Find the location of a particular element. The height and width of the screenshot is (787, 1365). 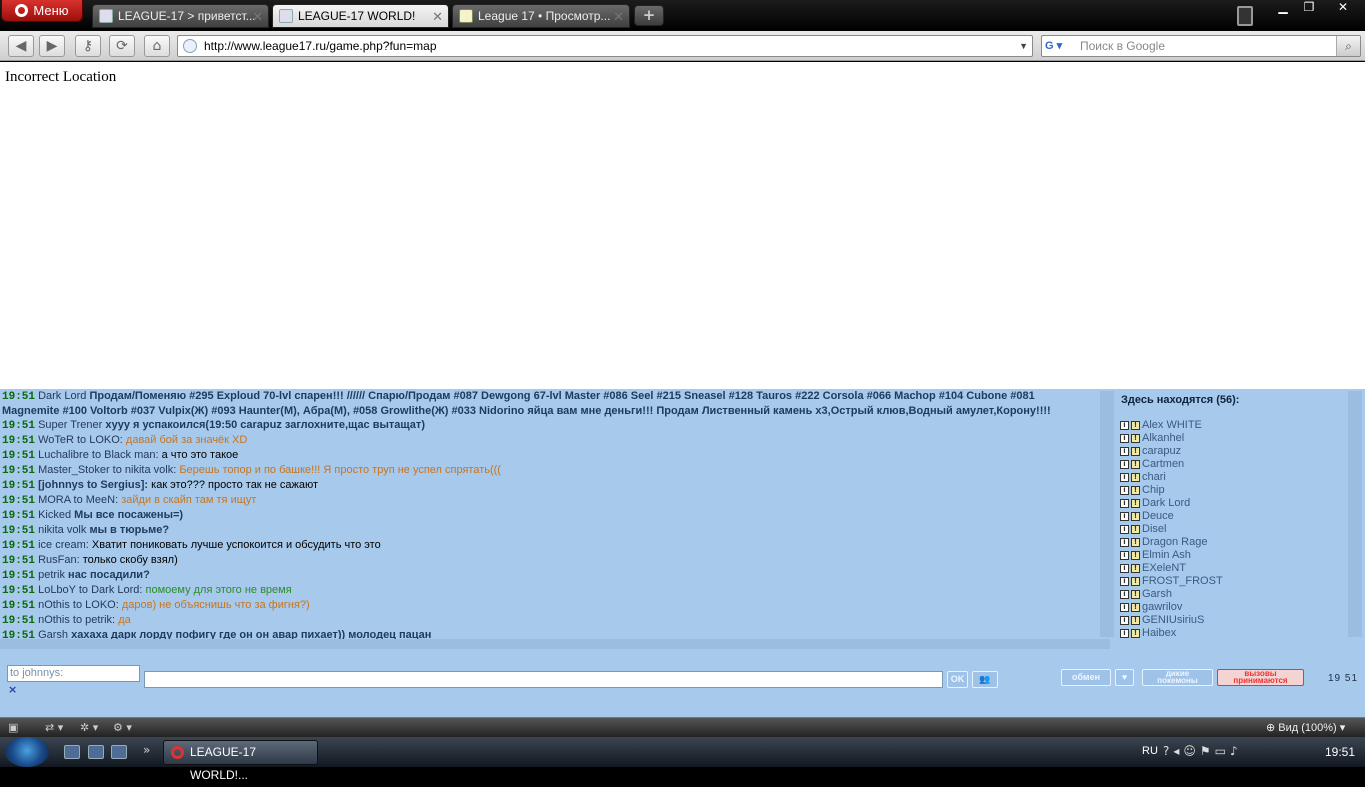

back-button: ◀ is located at coordinates (21, 46).